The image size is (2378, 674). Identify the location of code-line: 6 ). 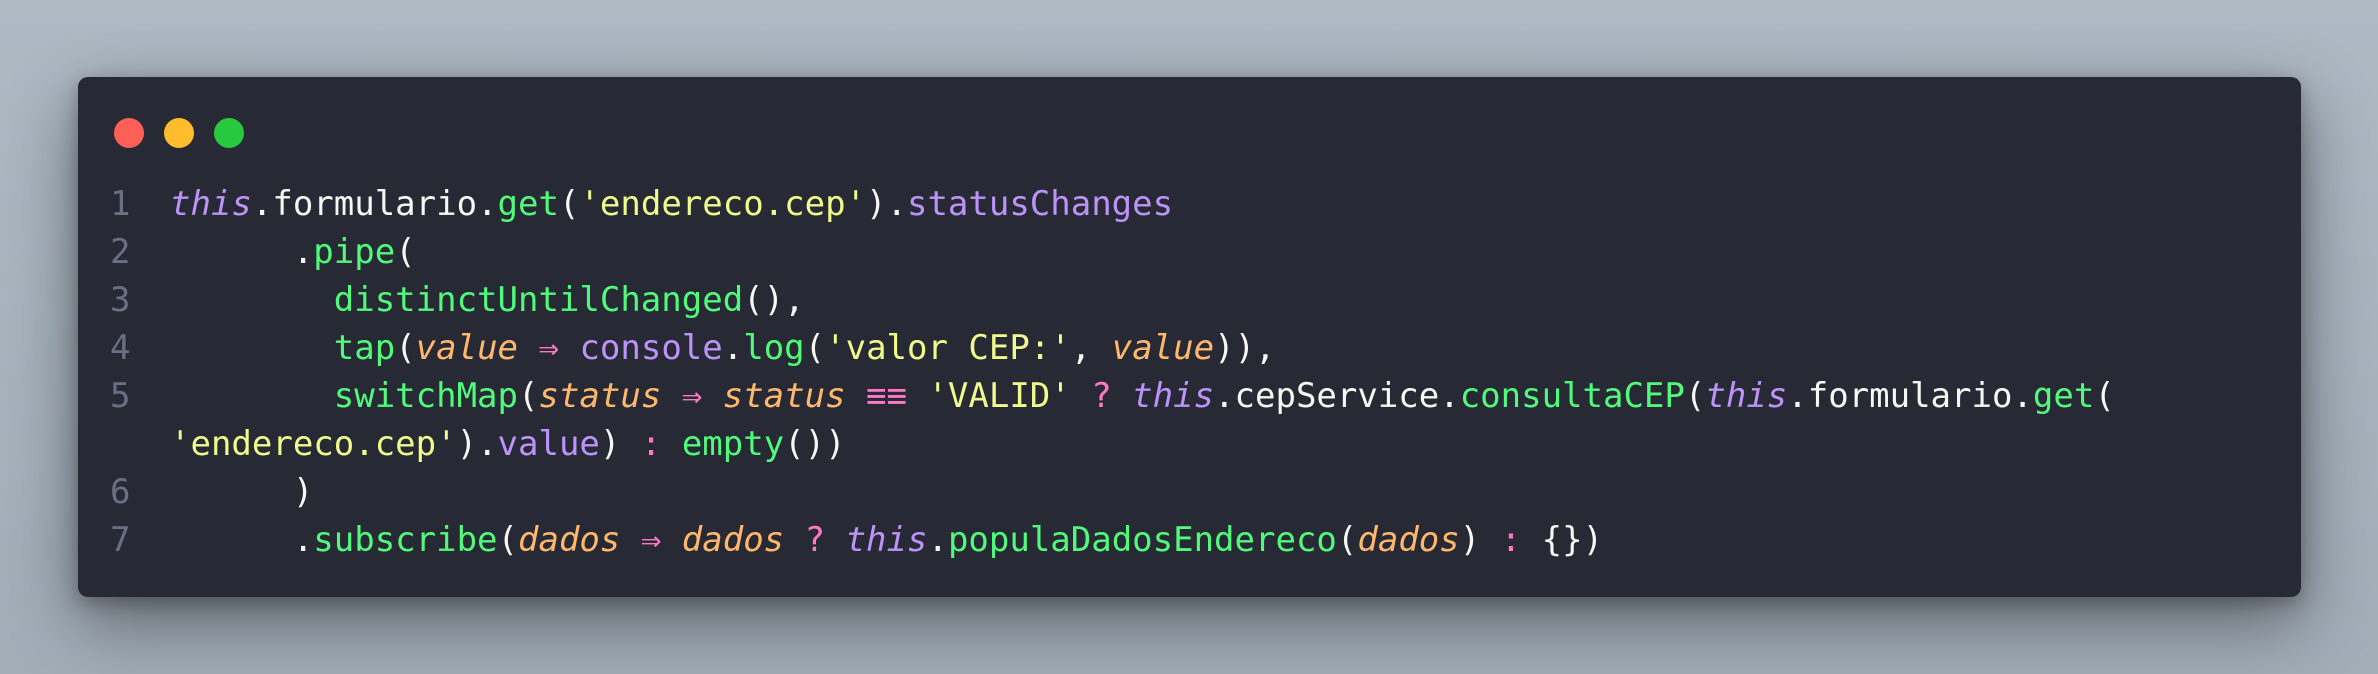
(1190, 492).